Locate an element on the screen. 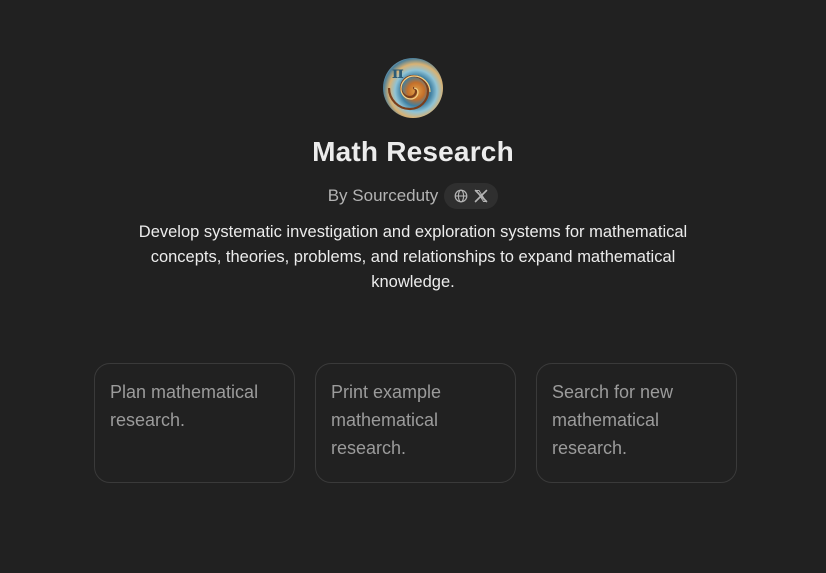  starter-card: Search for new mathematical research. is located at coordinates (636, 423).